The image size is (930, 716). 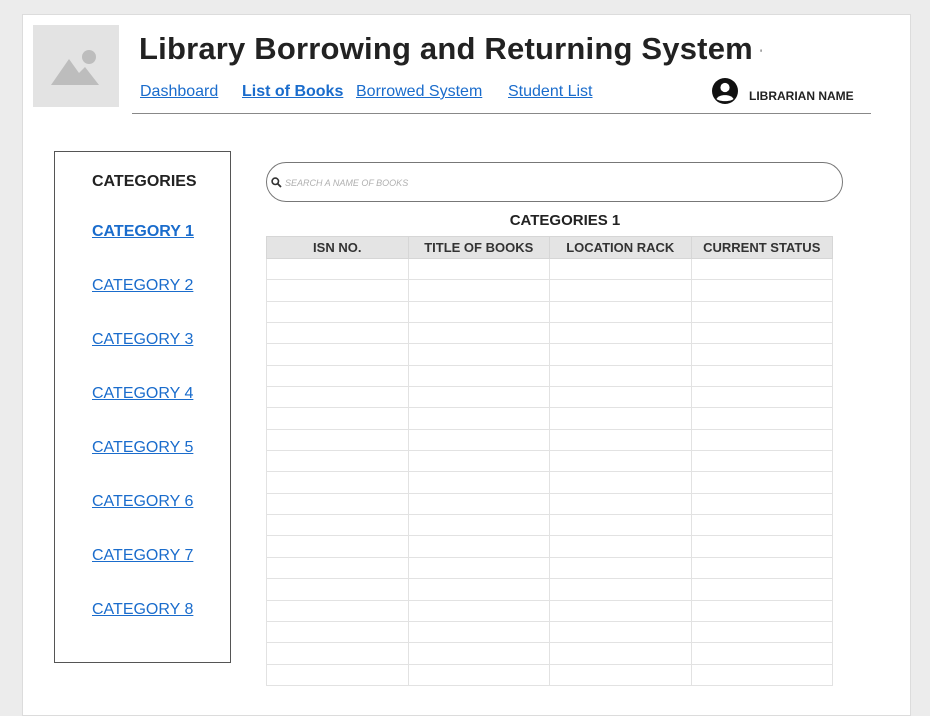 I want to click on user-circle-icon, so click(x=725, y=93).